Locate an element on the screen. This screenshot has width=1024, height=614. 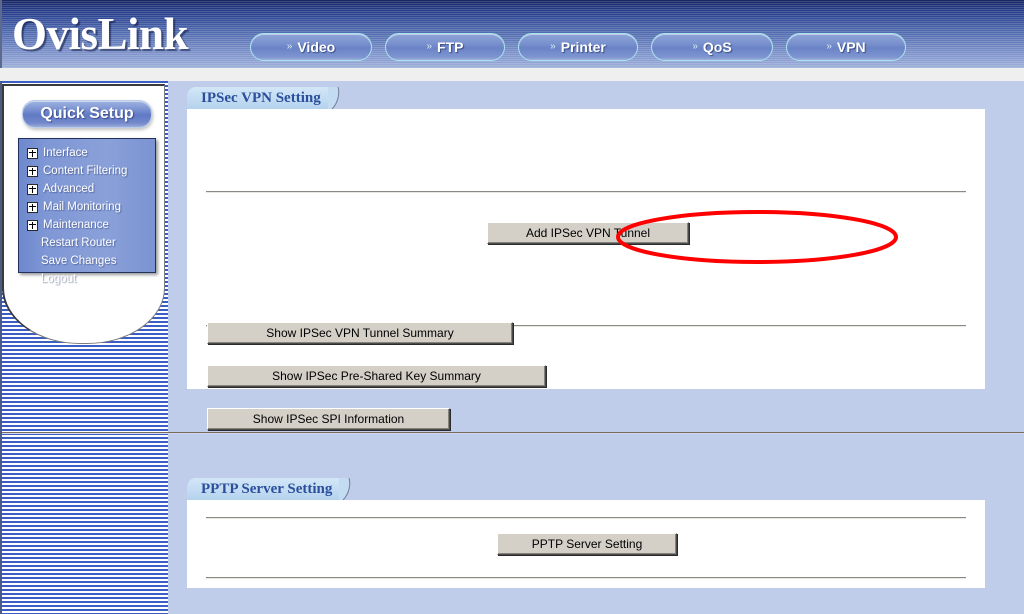
sidebar-item-label: Mail Monitoring is located at coordinates (82, 207).